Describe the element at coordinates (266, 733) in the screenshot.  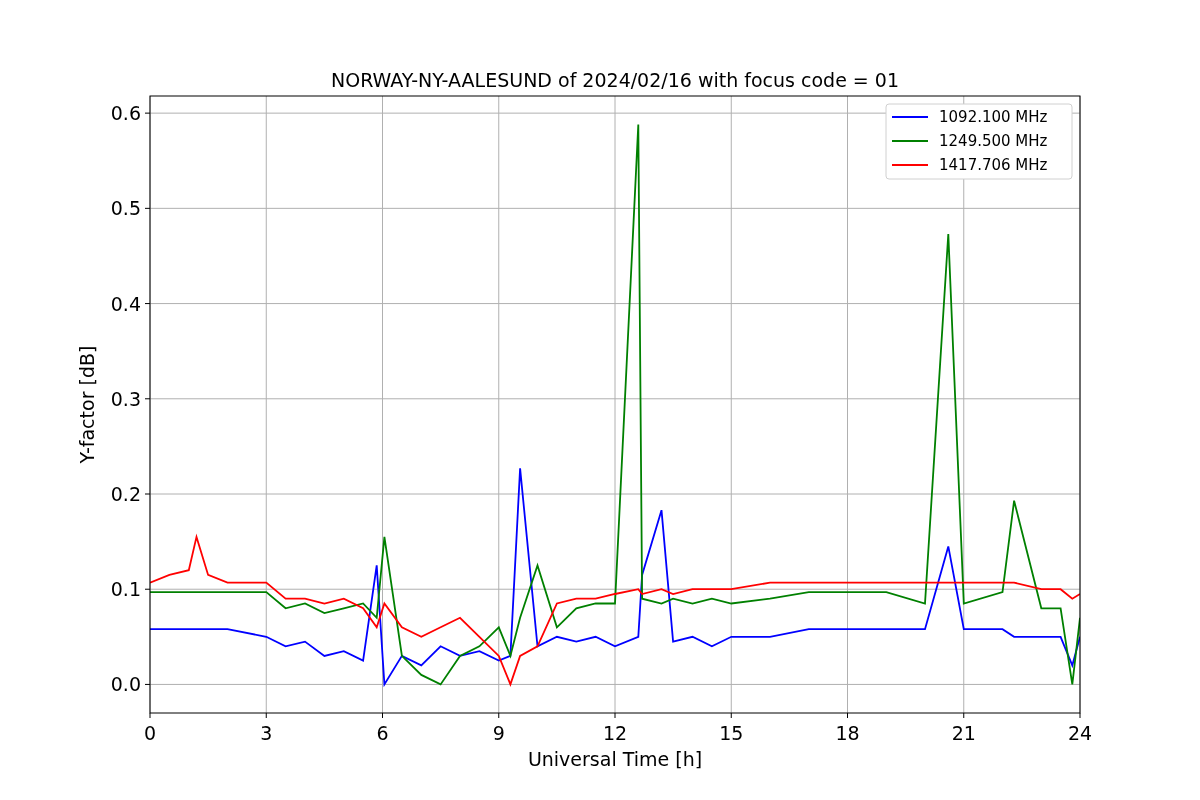
I see `x-tick-label: 3` at that location.